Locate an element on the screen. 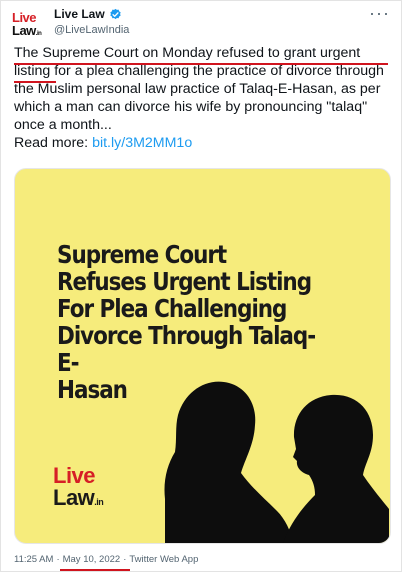  highlight-underline-line1 is located at coordinates (201, 64).